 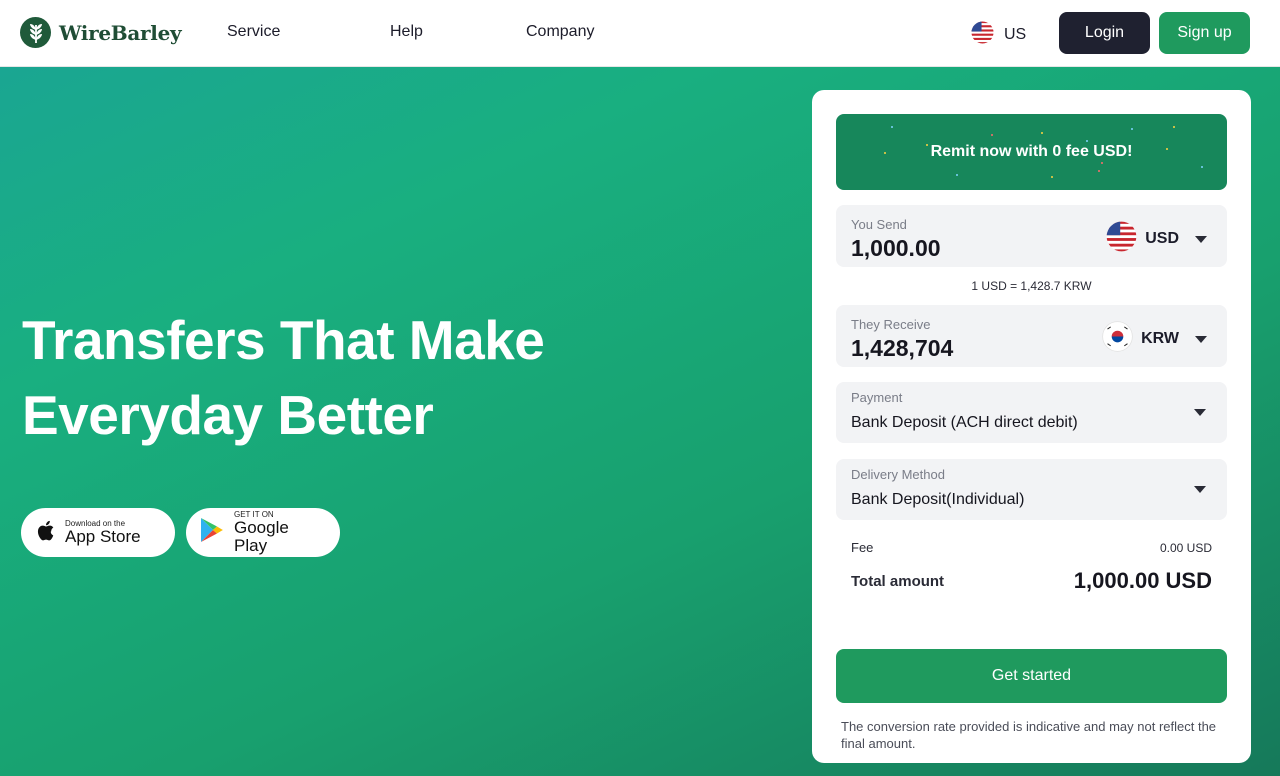 What do you see at coordinates (283, 340) in the screenshot?
I see `hero-title-line-1: Transfers That Make` at bounding box center [283, 340].